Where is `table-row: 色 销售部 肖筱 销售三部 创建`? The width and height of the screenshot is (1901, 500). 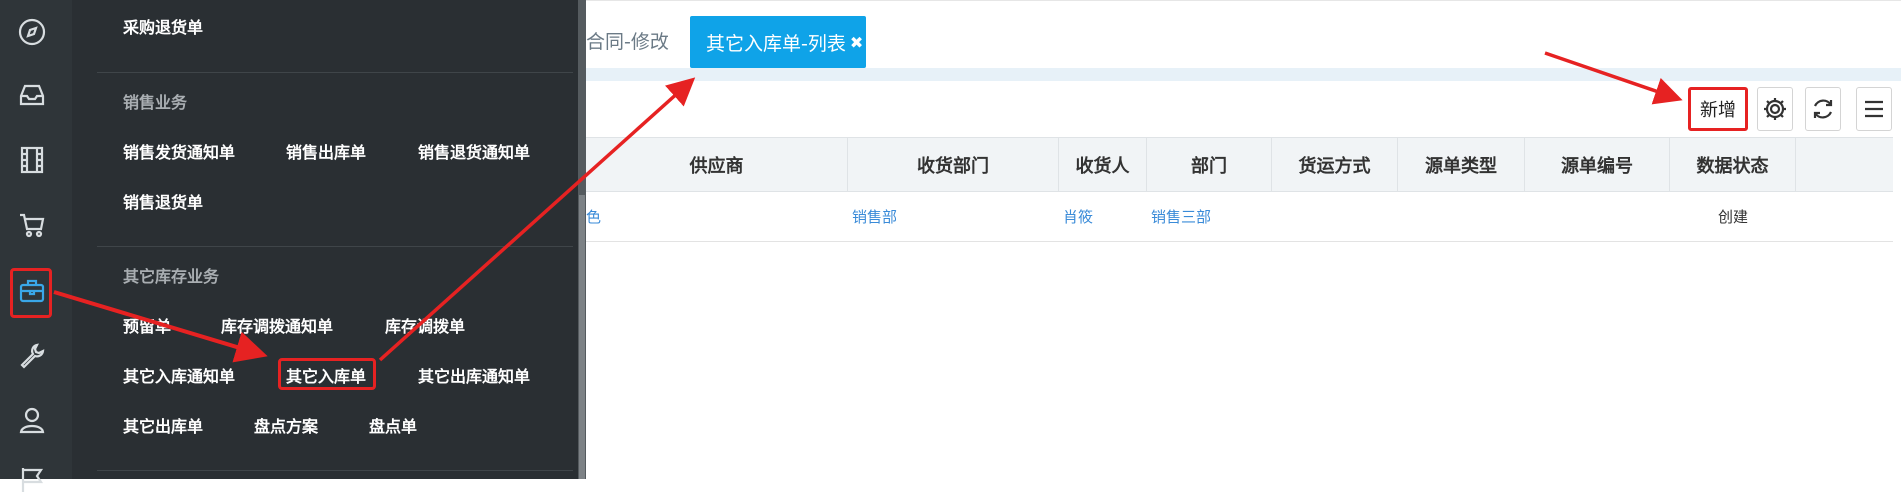
table-row: 色 销售部 肖筱 销售三部 创建 is located at coordinates (1239, 216).